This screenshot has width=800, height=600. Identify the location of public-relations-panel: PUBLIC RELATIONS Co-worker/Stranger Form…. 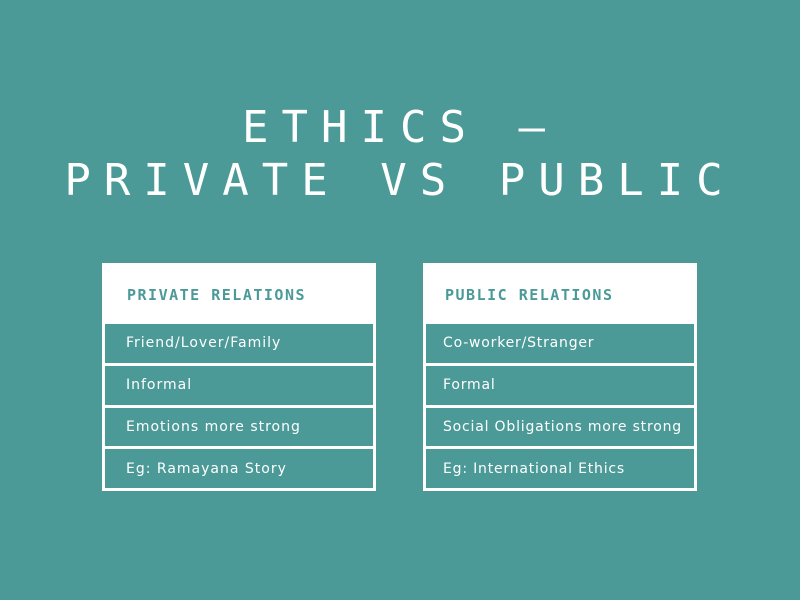
(560, 377).